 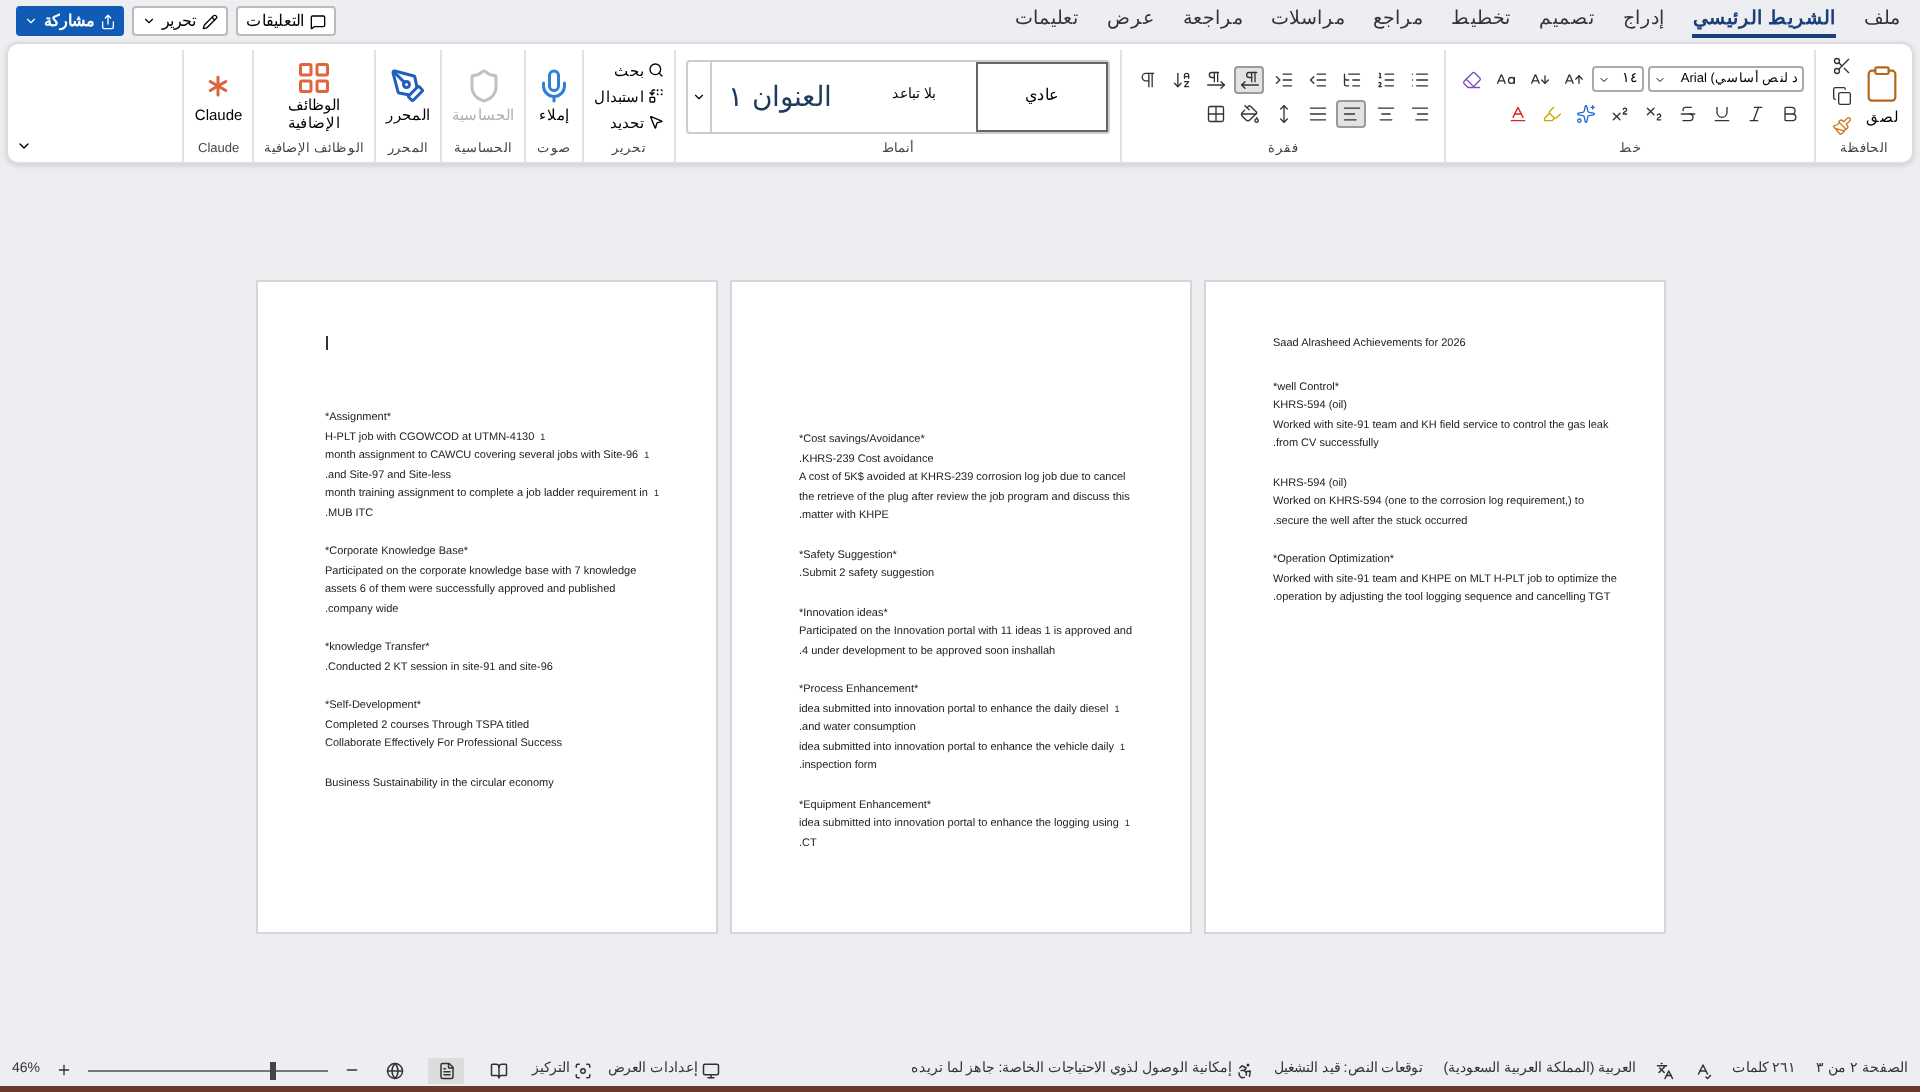 What do you see at coordinates (1643, 21) in the screenshot?
I see `ribbon-tab: إدراج` at bounding box center [1643, 21].